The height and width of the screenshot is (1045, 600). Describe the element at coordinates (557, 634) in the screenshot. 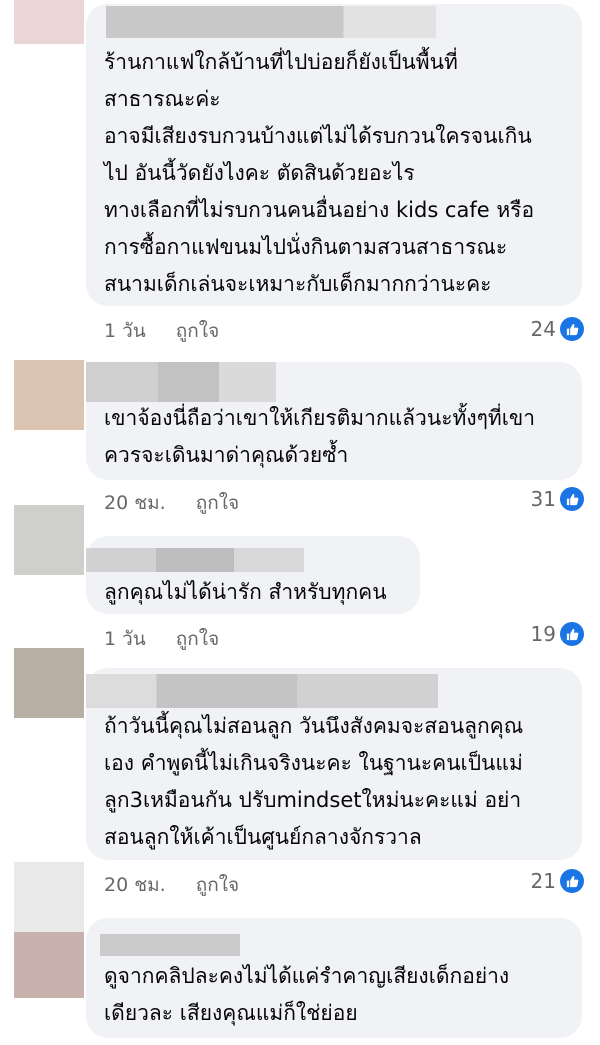

I see `reaction-count: 19` at that location.